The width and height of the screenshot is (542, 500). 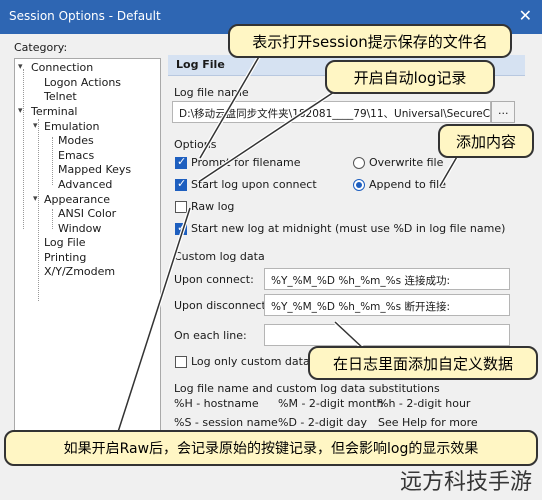 What do you see at coordinates (410, 77) in the screenshot?
I see `callout-auto-log: 开启自动log记录` at bounding box center [410, 77].